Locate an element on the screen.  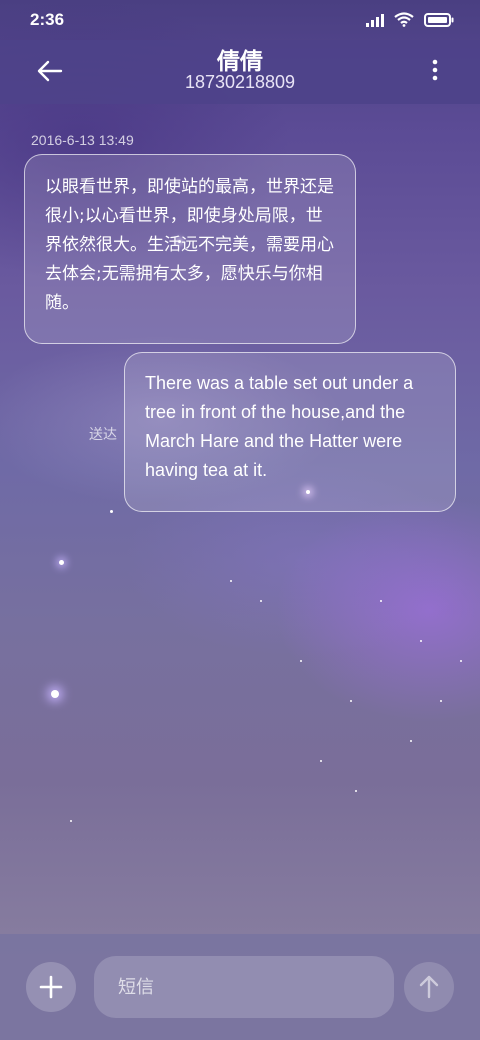
composer-bar is located at coordinates (240, 987).